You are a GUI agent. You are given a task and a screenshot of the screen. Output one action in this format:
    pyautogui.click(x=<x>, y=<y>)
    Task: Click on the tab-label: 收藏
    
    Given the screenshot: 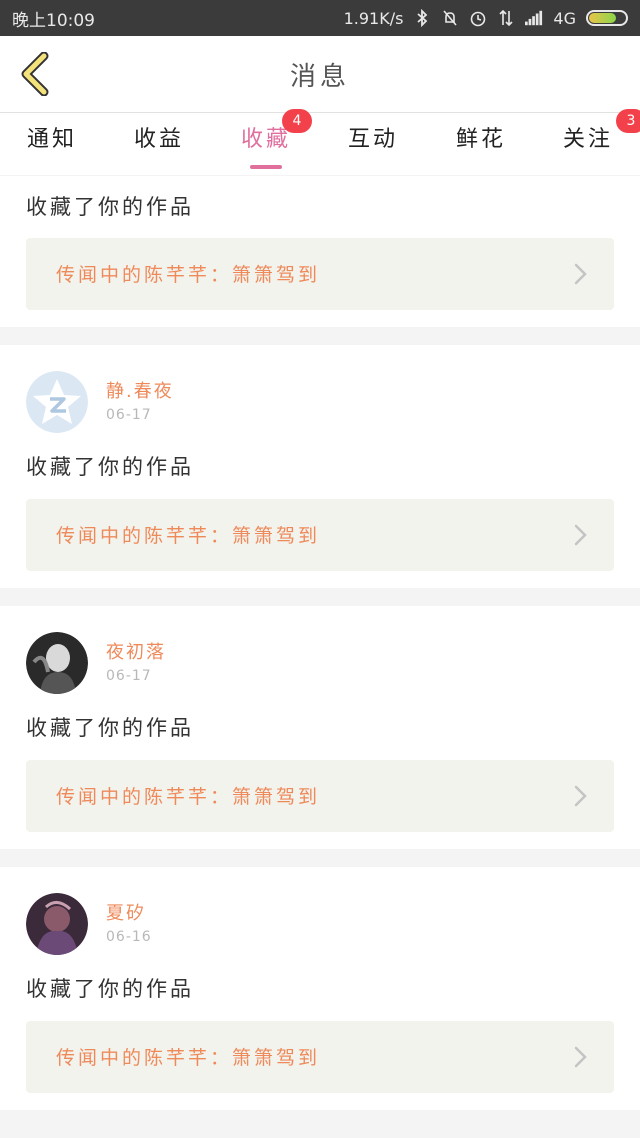 What is the action you would take?
    pyautogui.click(x=265, y=139)
    